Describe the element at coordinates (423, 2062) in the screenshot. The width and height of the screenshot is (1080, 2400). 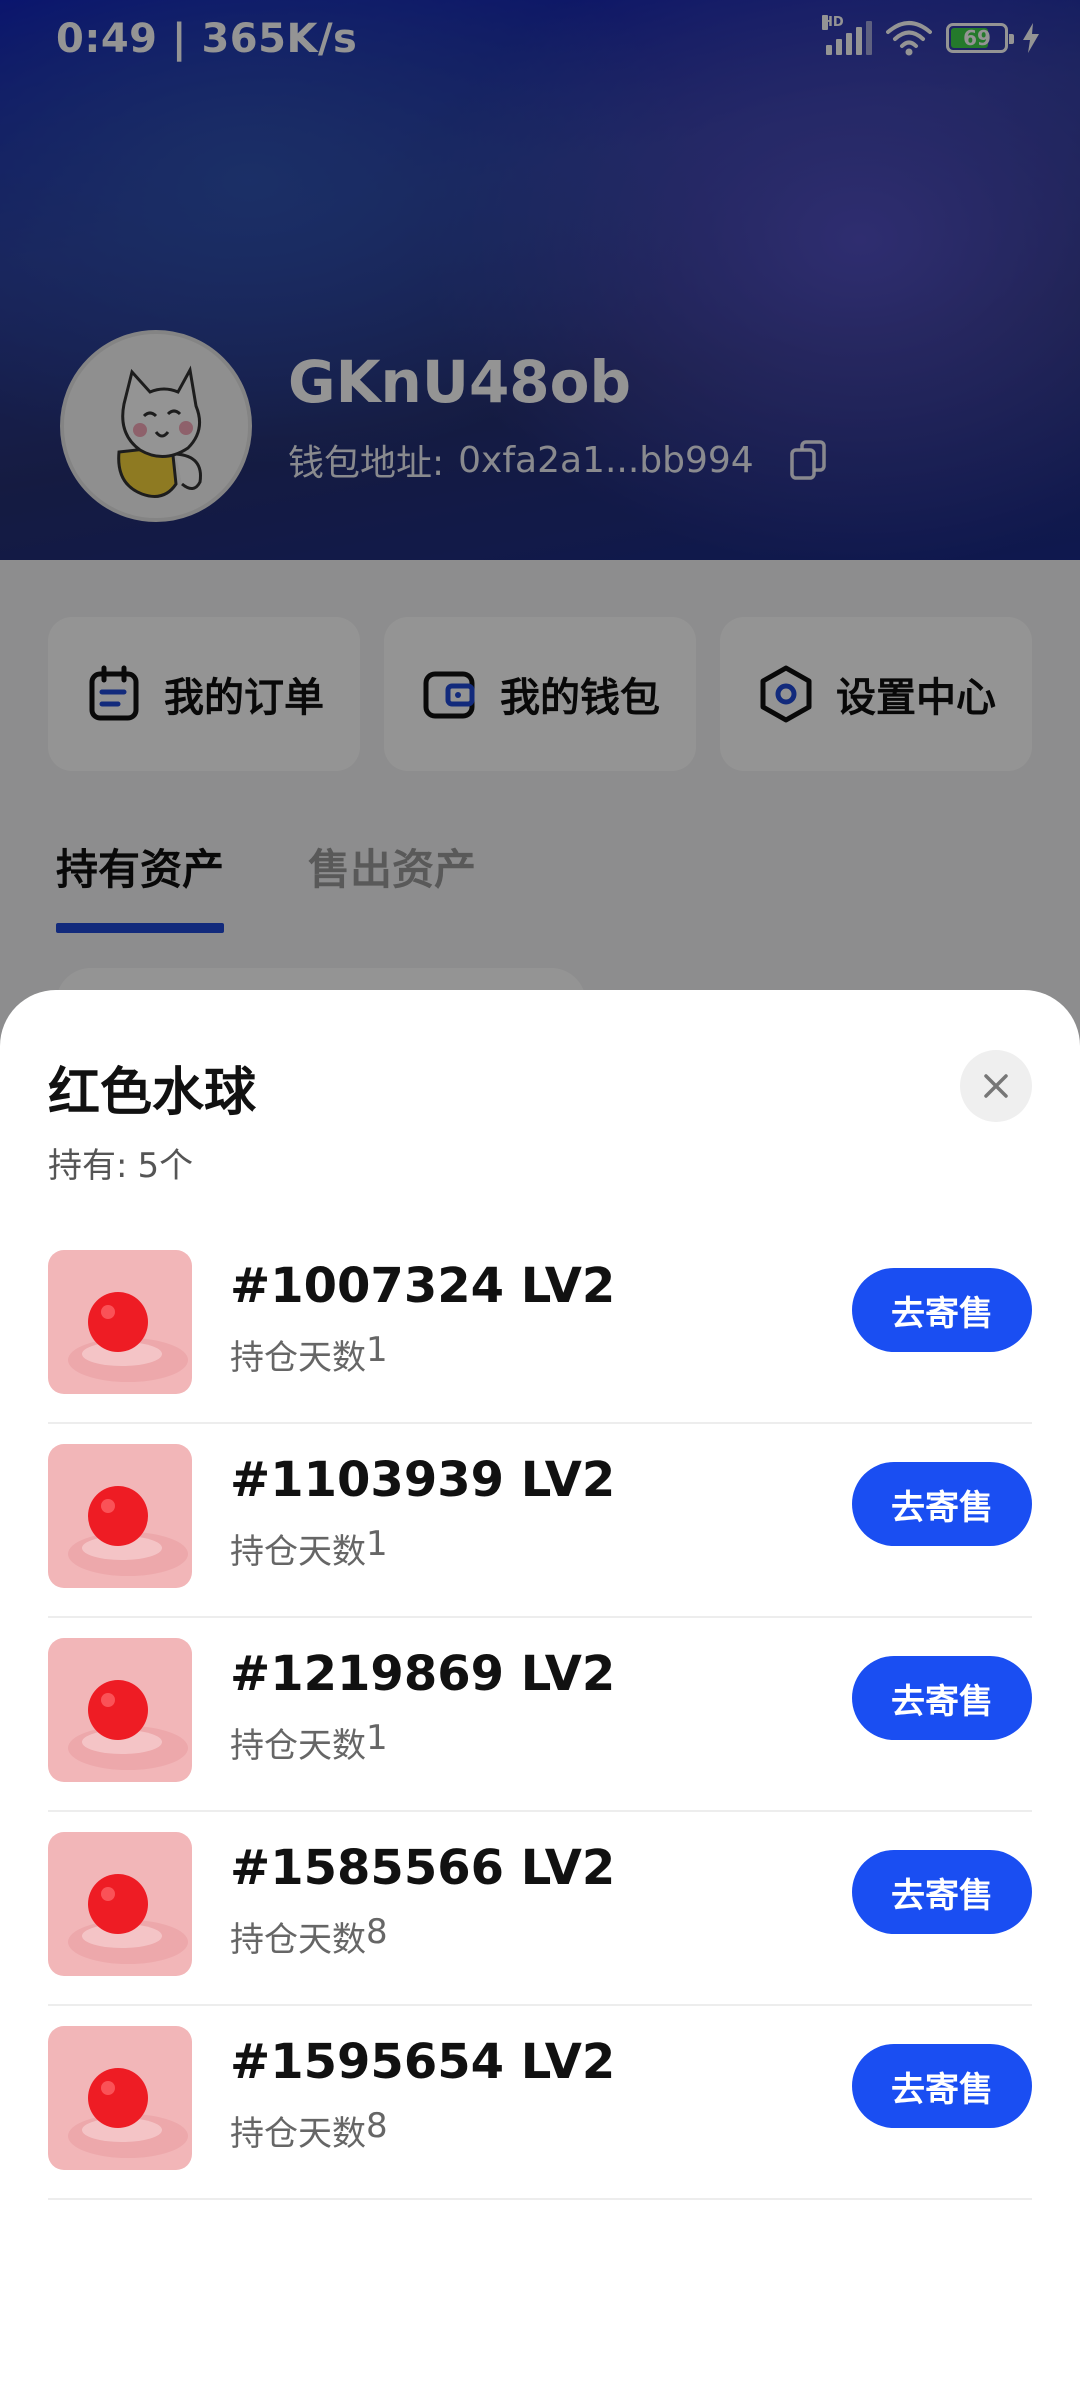
I see `asset-title: #1595654 LV2` at that location.